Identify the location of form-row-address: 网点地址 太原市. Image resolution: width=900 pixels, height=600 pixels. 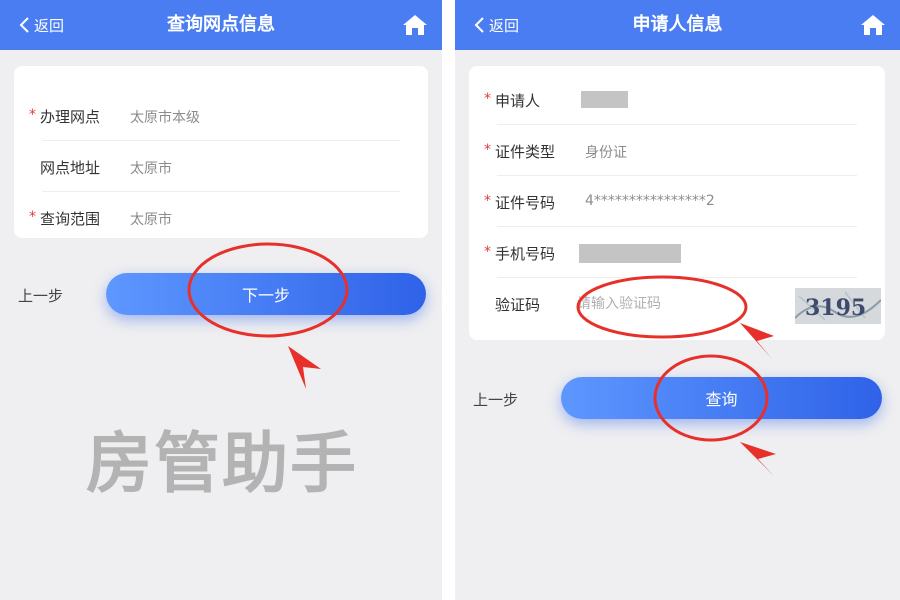
(221, 166).